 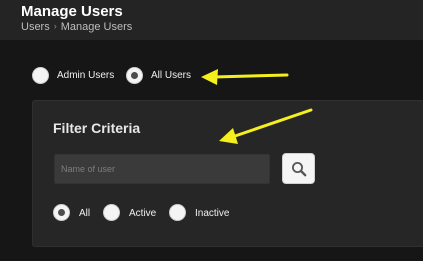 What do you see at coordinates (111, 212) in the screenshot?
I see `radio-status-active` at bounding box center [111, 212].